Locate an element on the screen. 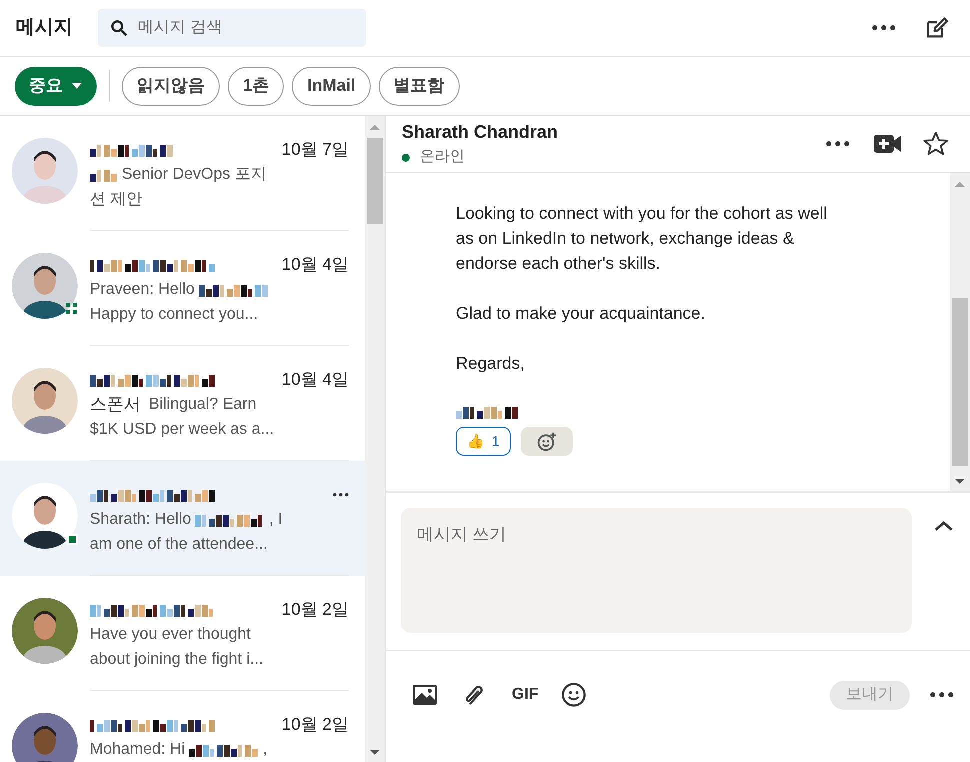 The height and width of the screenshot is (762, 970). message-preview: , is located at coordinates (265, 750).